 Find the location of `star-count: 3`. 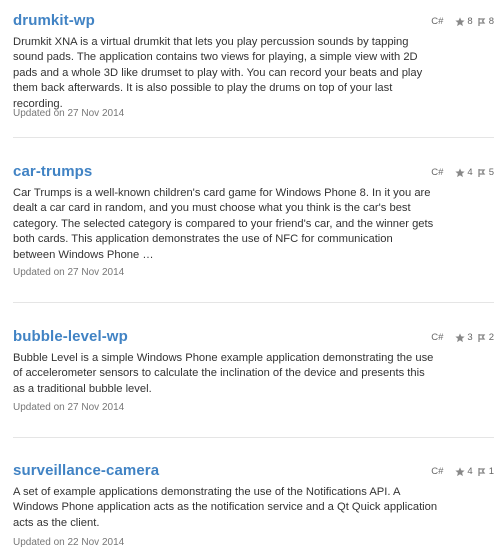

star-count: 3 is located at coordinates (470, 337).